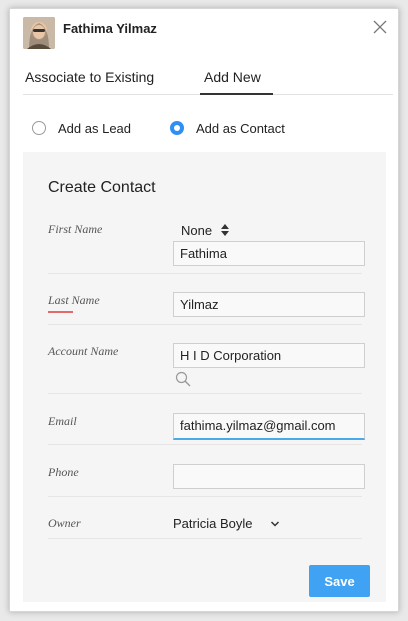  I want to click on chevron-down-icon, so click(275, 524).